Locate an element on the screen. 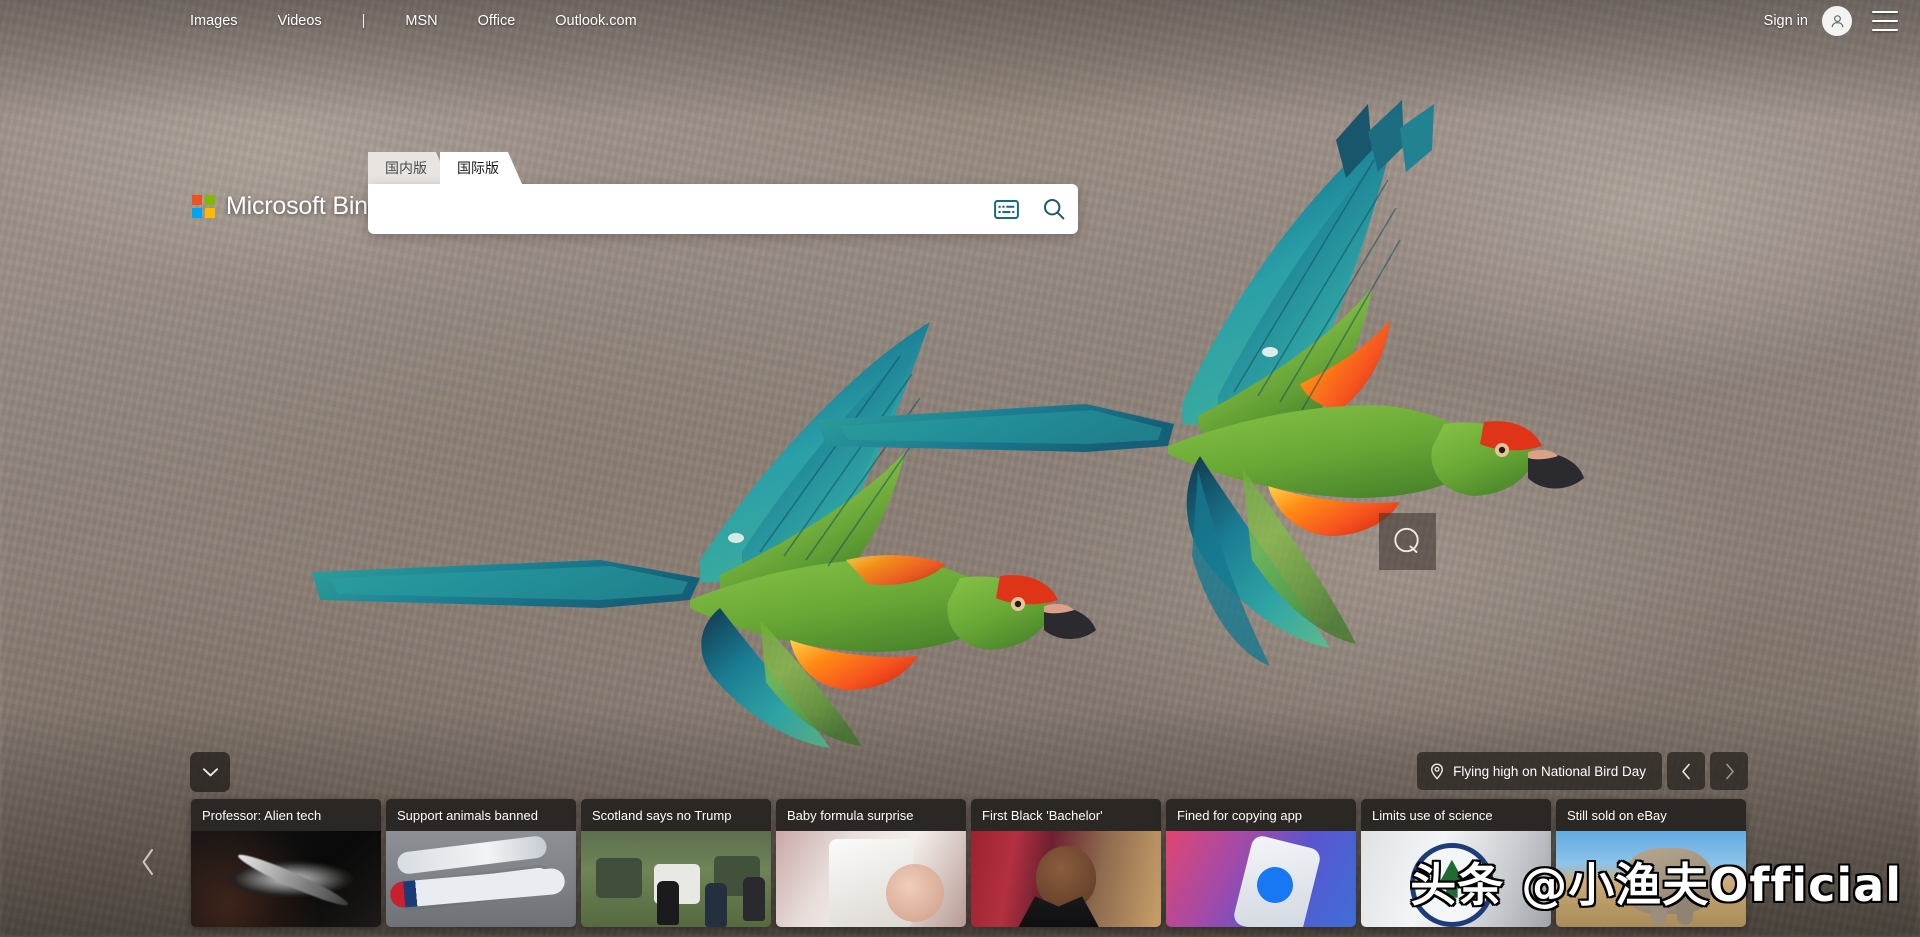  search-input is located at coordinates (675, 209).